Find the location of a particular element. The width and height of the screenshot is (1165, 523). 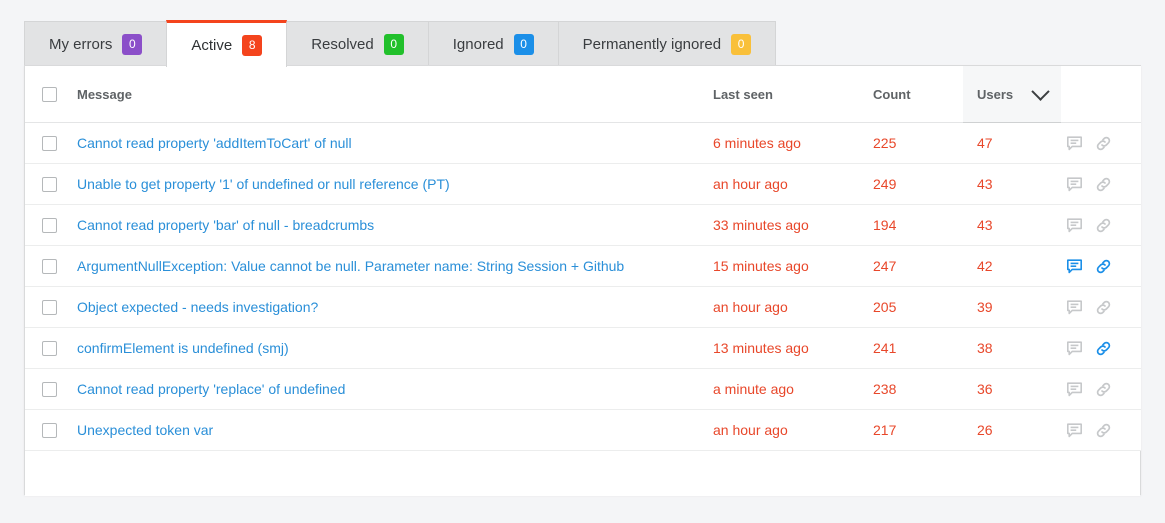

users-value: 39 is located at coordinates (1012, 307).